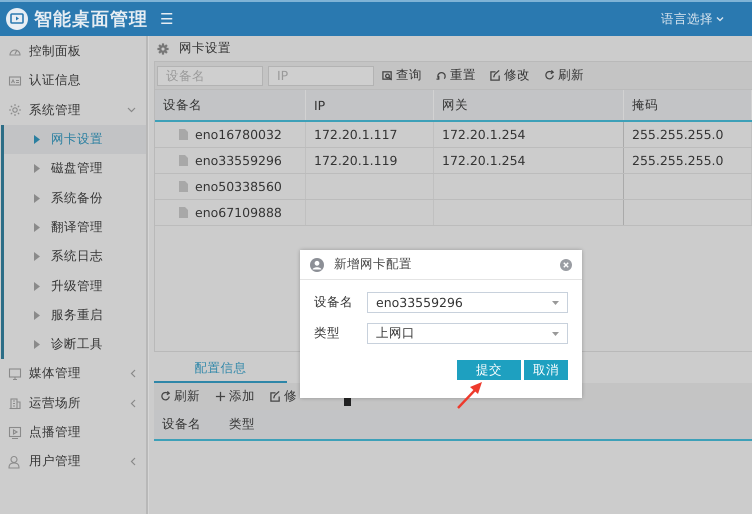  What do you see at coordinates (566, 264) in the screenshot?
I see `close-icon` at bounding box center [566, 264].